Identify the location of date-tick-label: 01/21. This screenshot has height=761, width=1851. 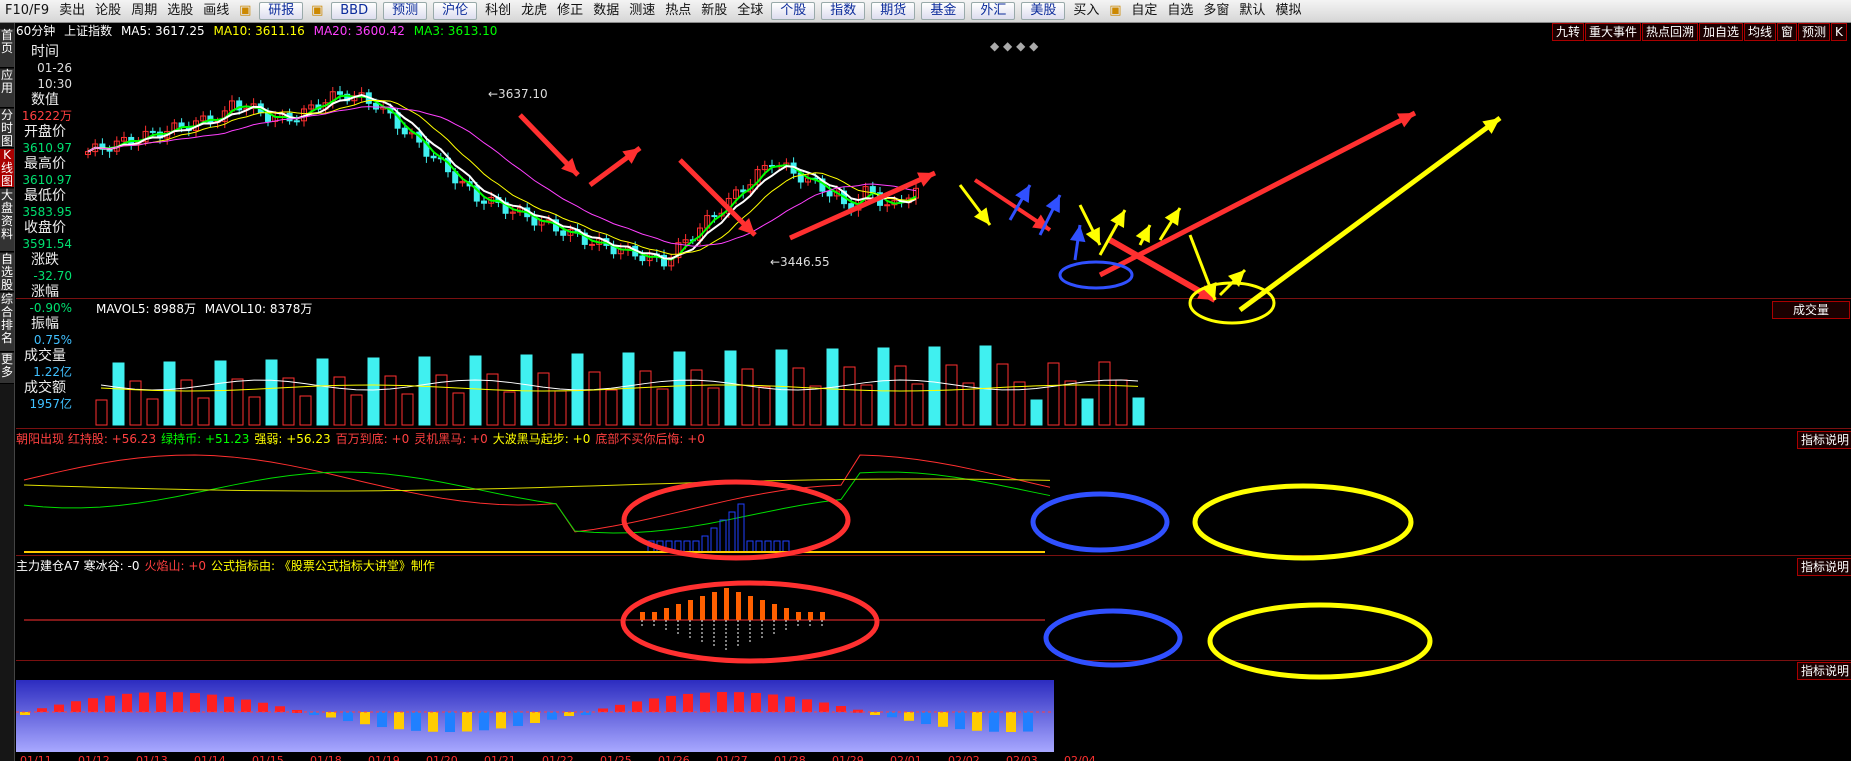
(500, 757).